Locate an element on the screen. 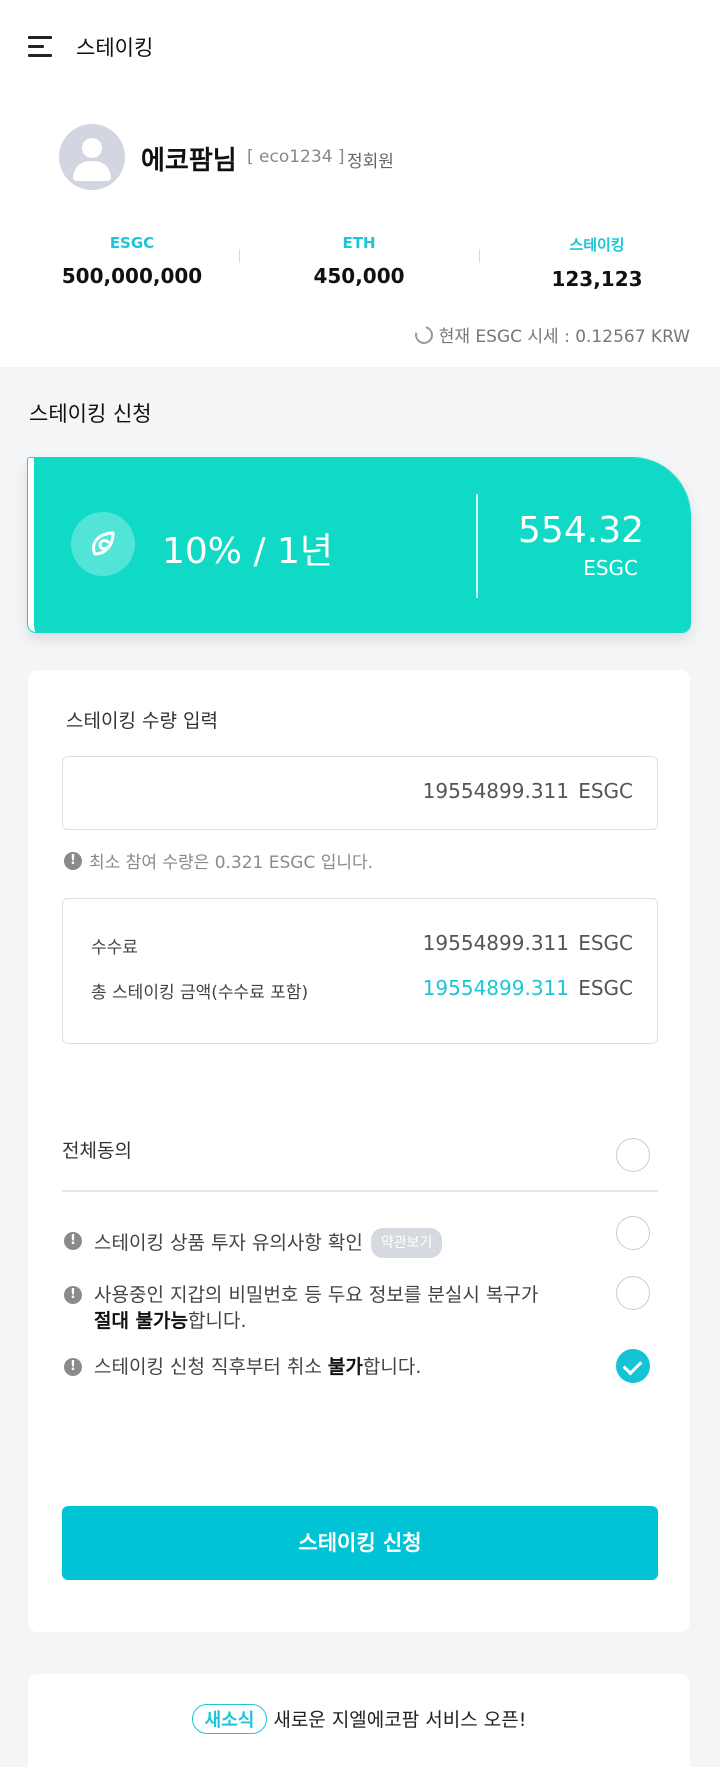  total-row: 총 스테이킹 금액(수수료 포함) 19554899.311 ESGC is located at coordinates (362, 989).